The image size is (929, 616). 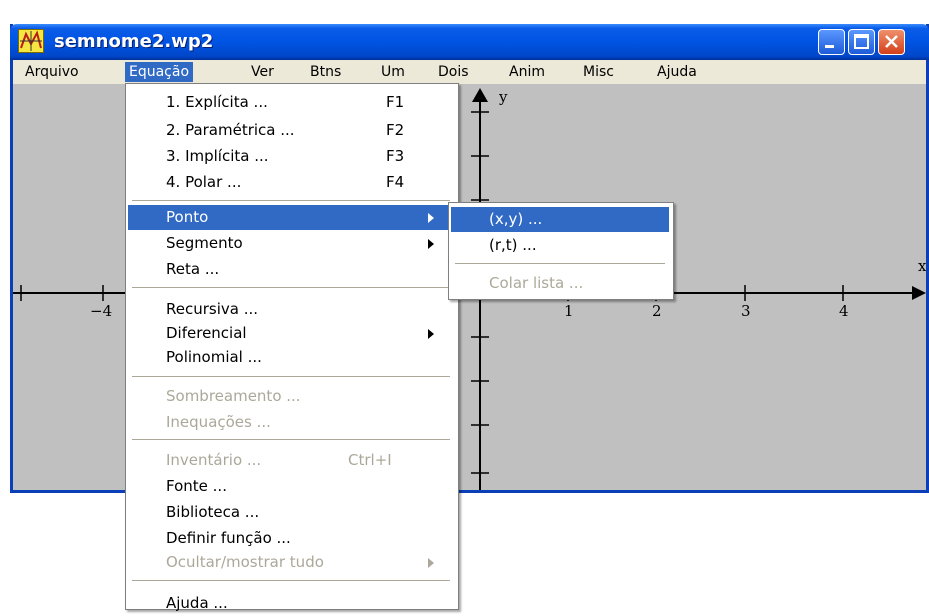 I want to click on x-axis-arrow, so click(x=919, y=293).